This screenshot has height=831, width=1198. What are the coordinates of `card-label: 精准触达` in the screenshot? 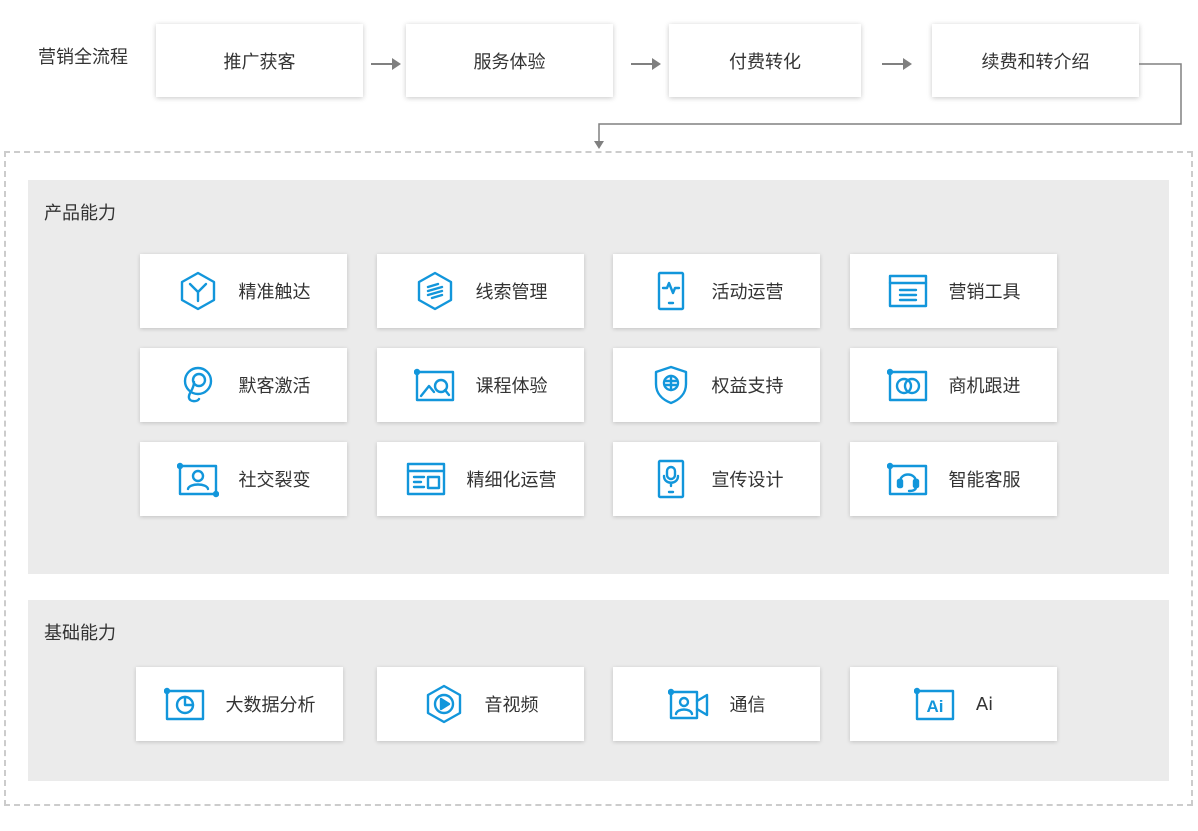 It's located at (274, 292).